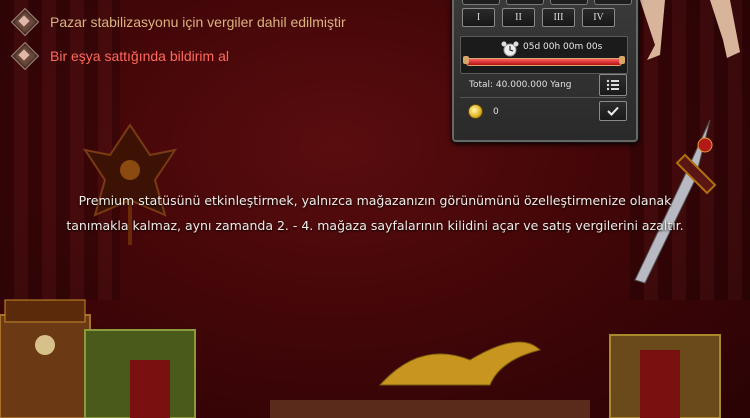 This screenshot has width=750, height=418. I want to click on coin-value: 0, so click(496, 112).